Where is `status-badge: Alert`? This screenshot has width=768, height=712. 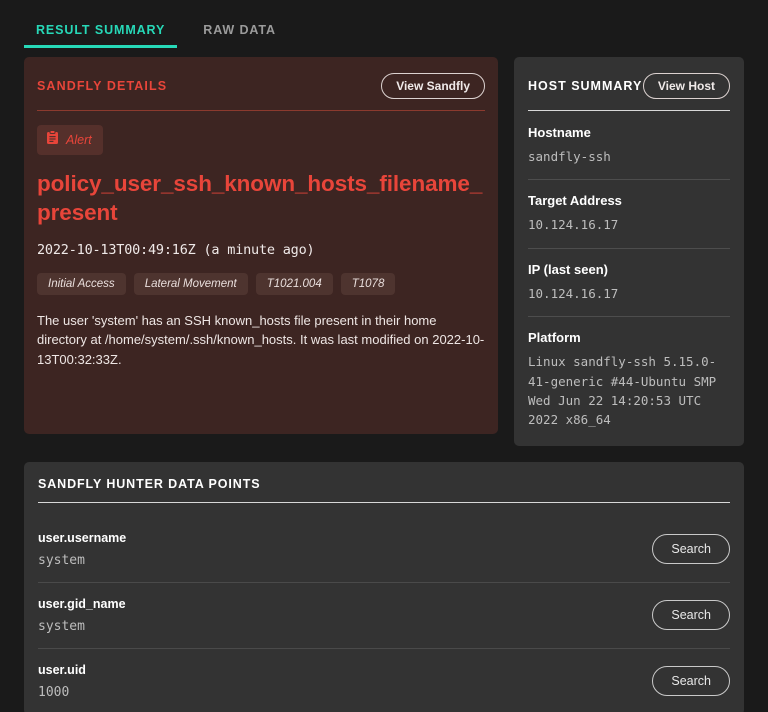 status-badge: Alert is located at coordinates (70, 140).